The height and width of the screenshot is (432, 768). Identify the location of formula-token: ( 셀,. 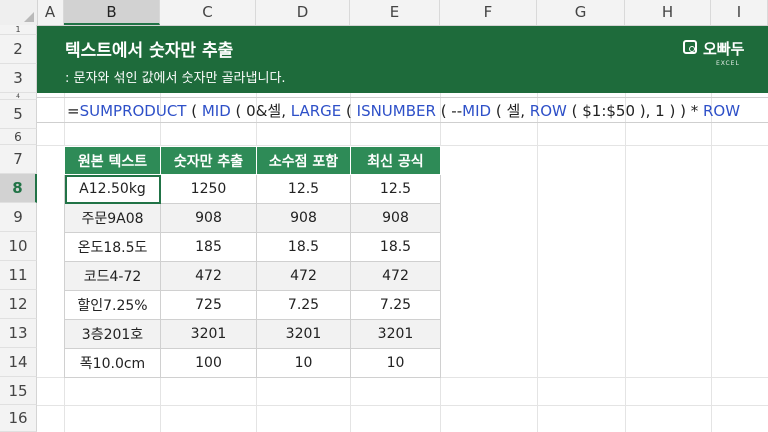
(510, 111).